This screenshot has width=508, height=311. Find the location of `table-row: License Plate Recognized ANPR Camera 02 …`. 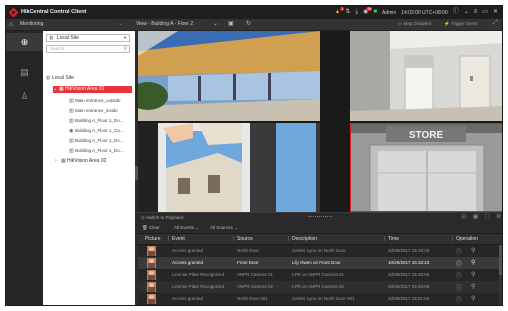

table-row: License Plate Recognized ANPR Camera 02 … is located at coordinates (320, 287).